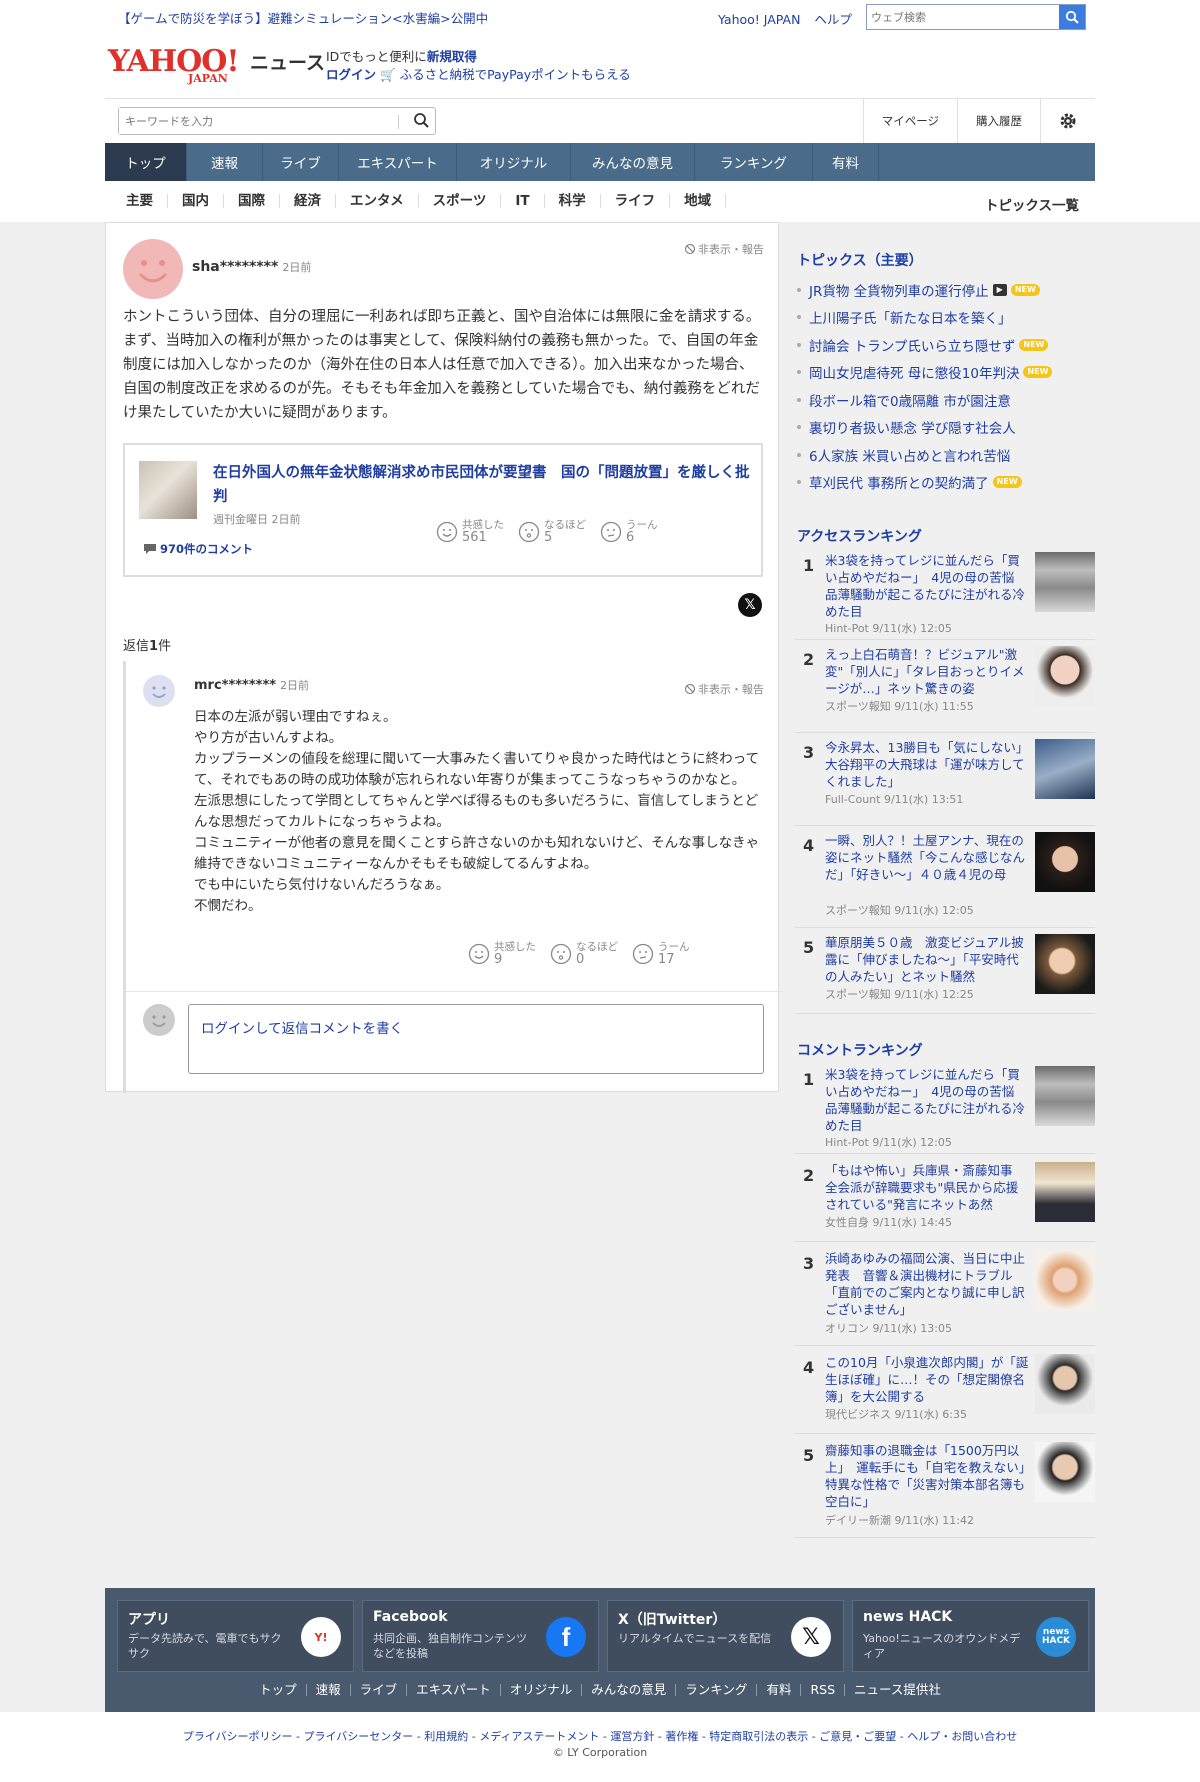 The image size is (1200, 1782). Describe the element at coordinates (998, 121) in the screenshot. I see `history-link: 購入履歴` at that location.